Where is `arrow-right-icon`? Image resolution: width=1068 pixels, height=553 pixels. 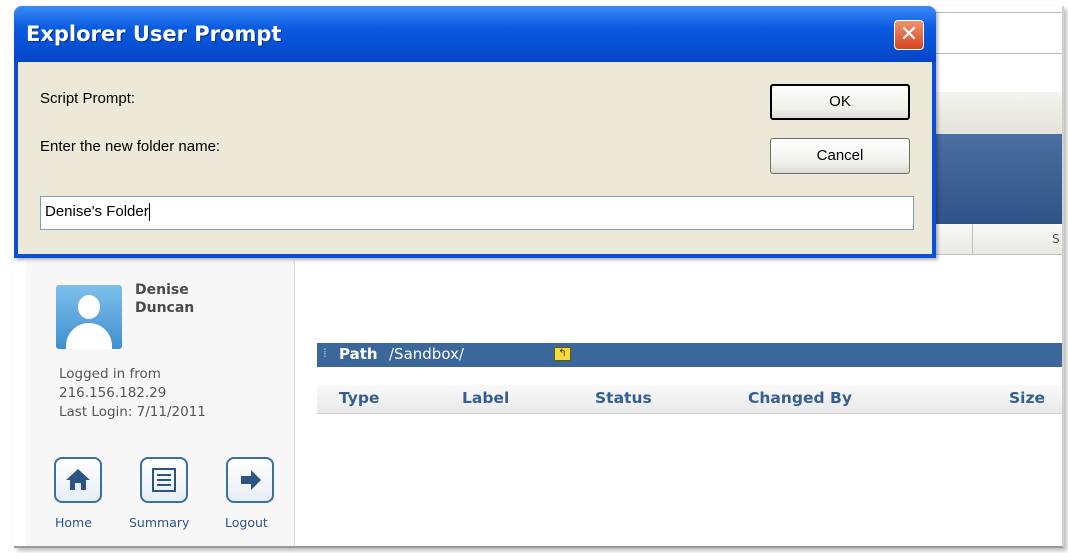
arrow-right-icon is located at coordinates (251, 480).